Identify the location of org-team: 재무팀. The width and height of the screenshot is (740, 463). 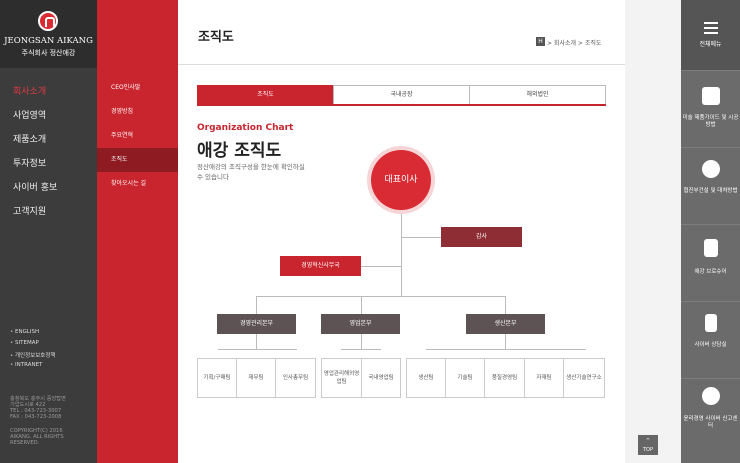
(256, 378).